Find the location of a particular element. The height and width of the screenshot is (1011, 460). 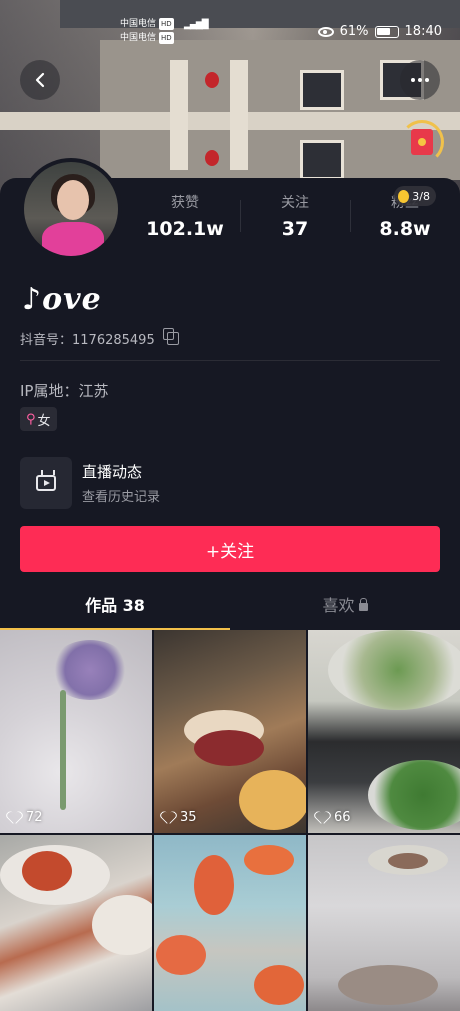

more-button is located at coordinates (420, 80).